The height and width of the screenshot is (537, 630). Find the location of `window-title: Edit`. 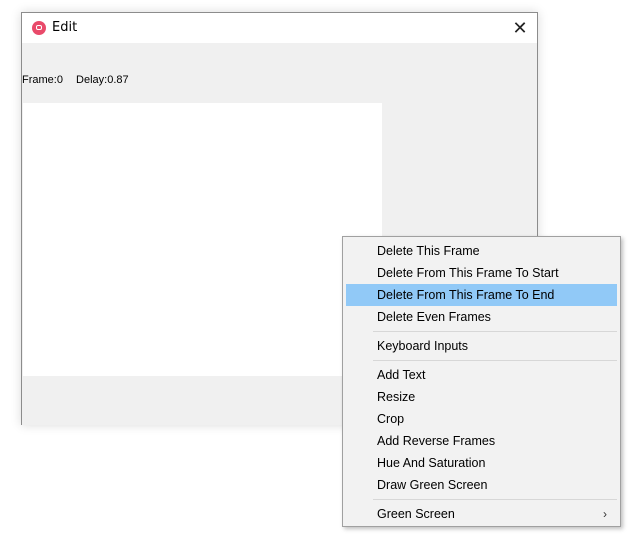

window-title: Edit is located at coordinates (65, 27).